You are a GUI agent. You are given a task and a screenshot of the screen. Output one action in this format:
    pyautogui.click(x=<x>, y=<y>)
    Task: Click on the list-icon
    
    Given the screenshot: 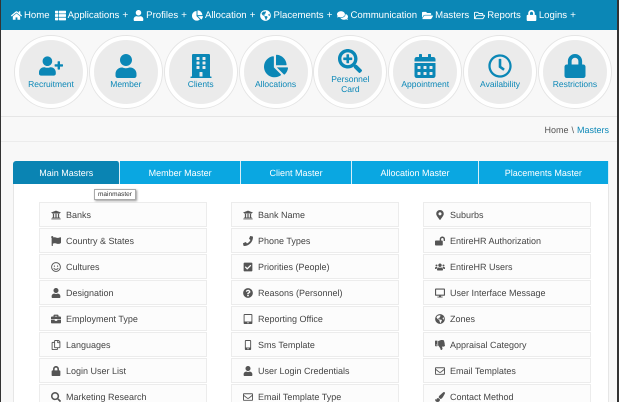 What is the action you would take?
    pyautogui.click(x=60, y=15)
    